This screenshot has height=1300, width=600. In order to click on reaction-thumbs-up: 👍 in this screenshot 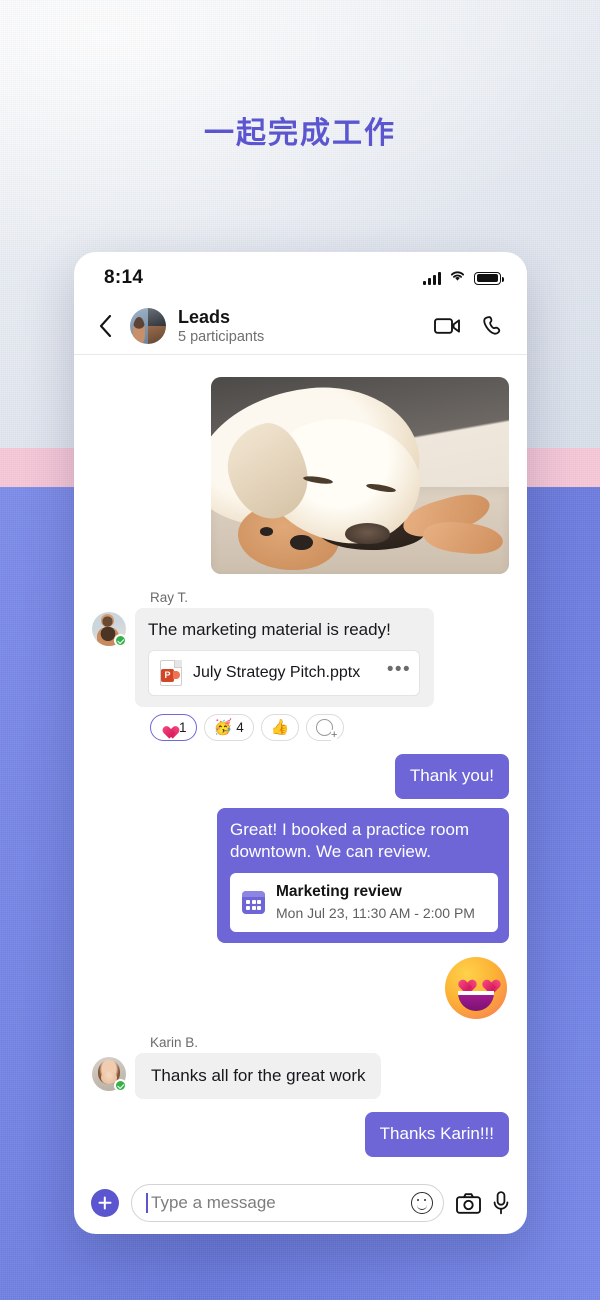, I will do `click(280, 728)`.